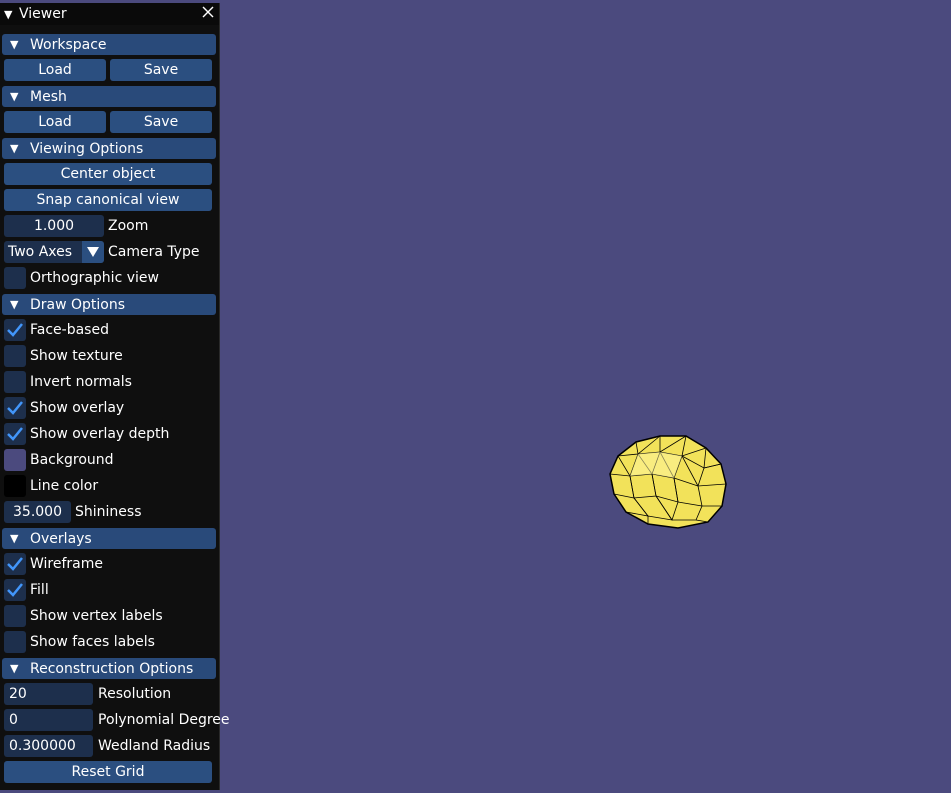 This screenshot has width=951, height=793. Describe the element at coordinates (92, 642) in the screenshot. I see `show-faces-labels-label: Show faces labels` at that location.